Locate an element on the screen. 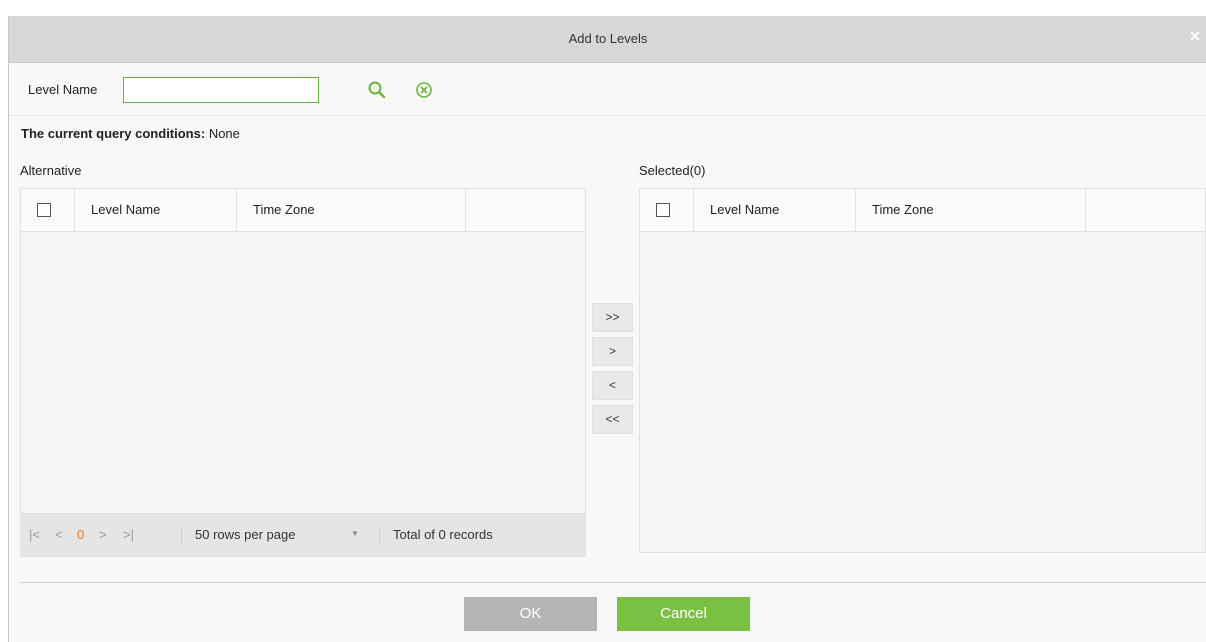  level-name-input is located at coordinates (221, 90).